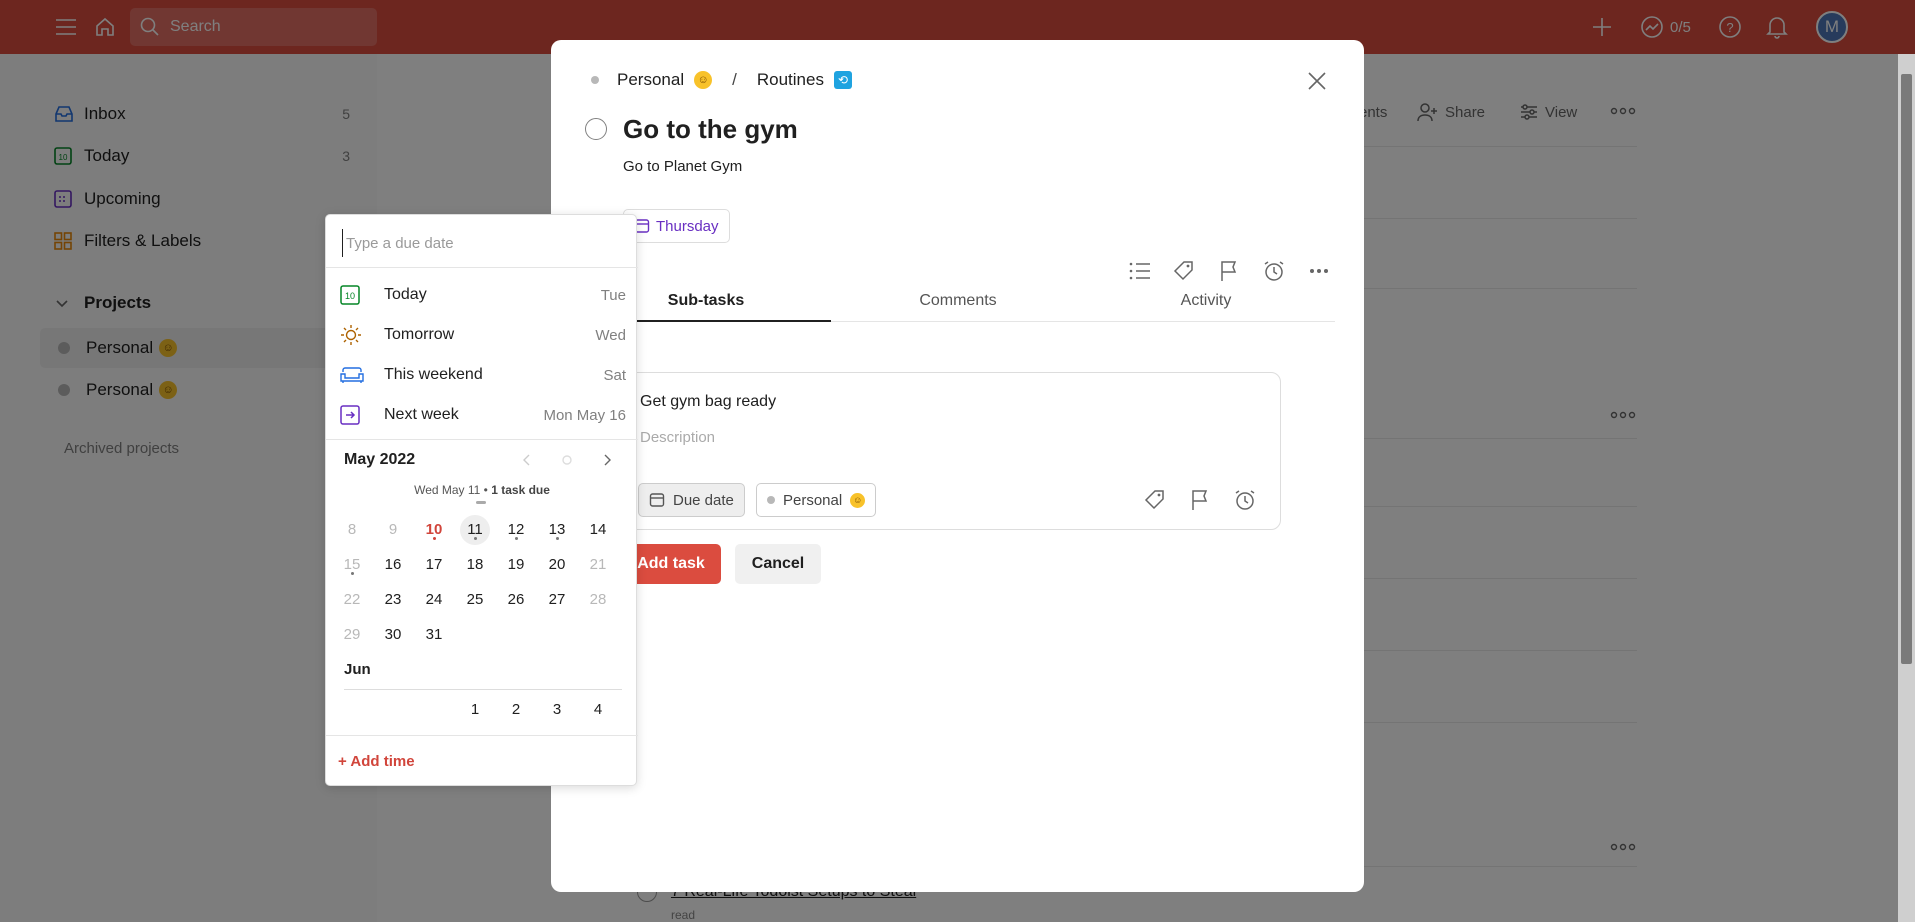 Image resolution: width=1915 pixels, height=922 pixels. Describe the element at coordinates (419, 334) in the screenshot. I see `quick-option-label: Tomorrow` at that location.